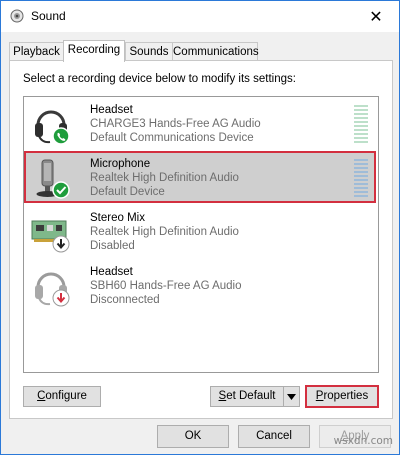 This screenshot has width=400, height=455. I want to click on down-arrow-badge-red-icon, so click(61, 298).